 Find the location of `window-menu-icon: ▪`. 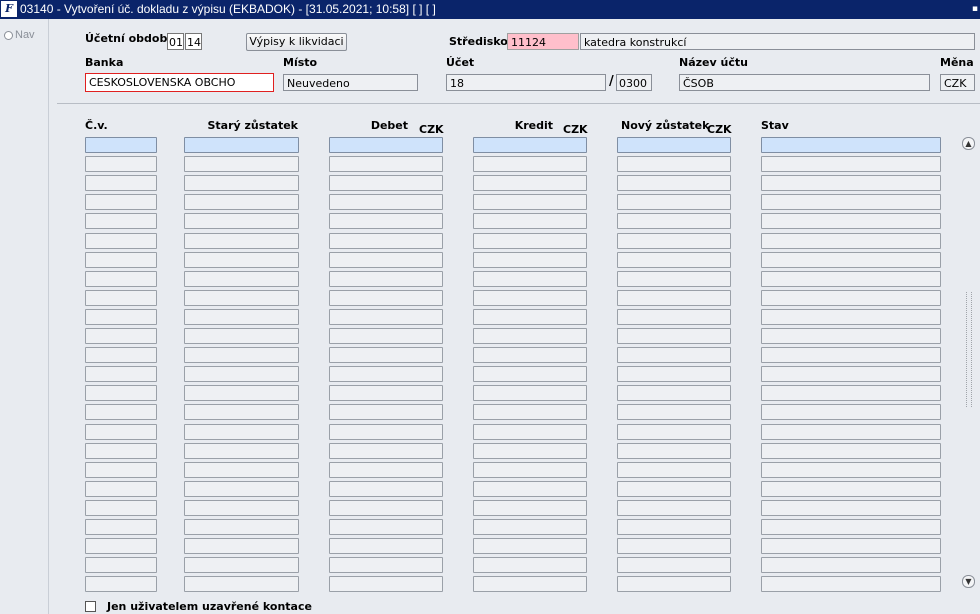

window-menu-icon: ▪ is located at coordinates (975, 9).